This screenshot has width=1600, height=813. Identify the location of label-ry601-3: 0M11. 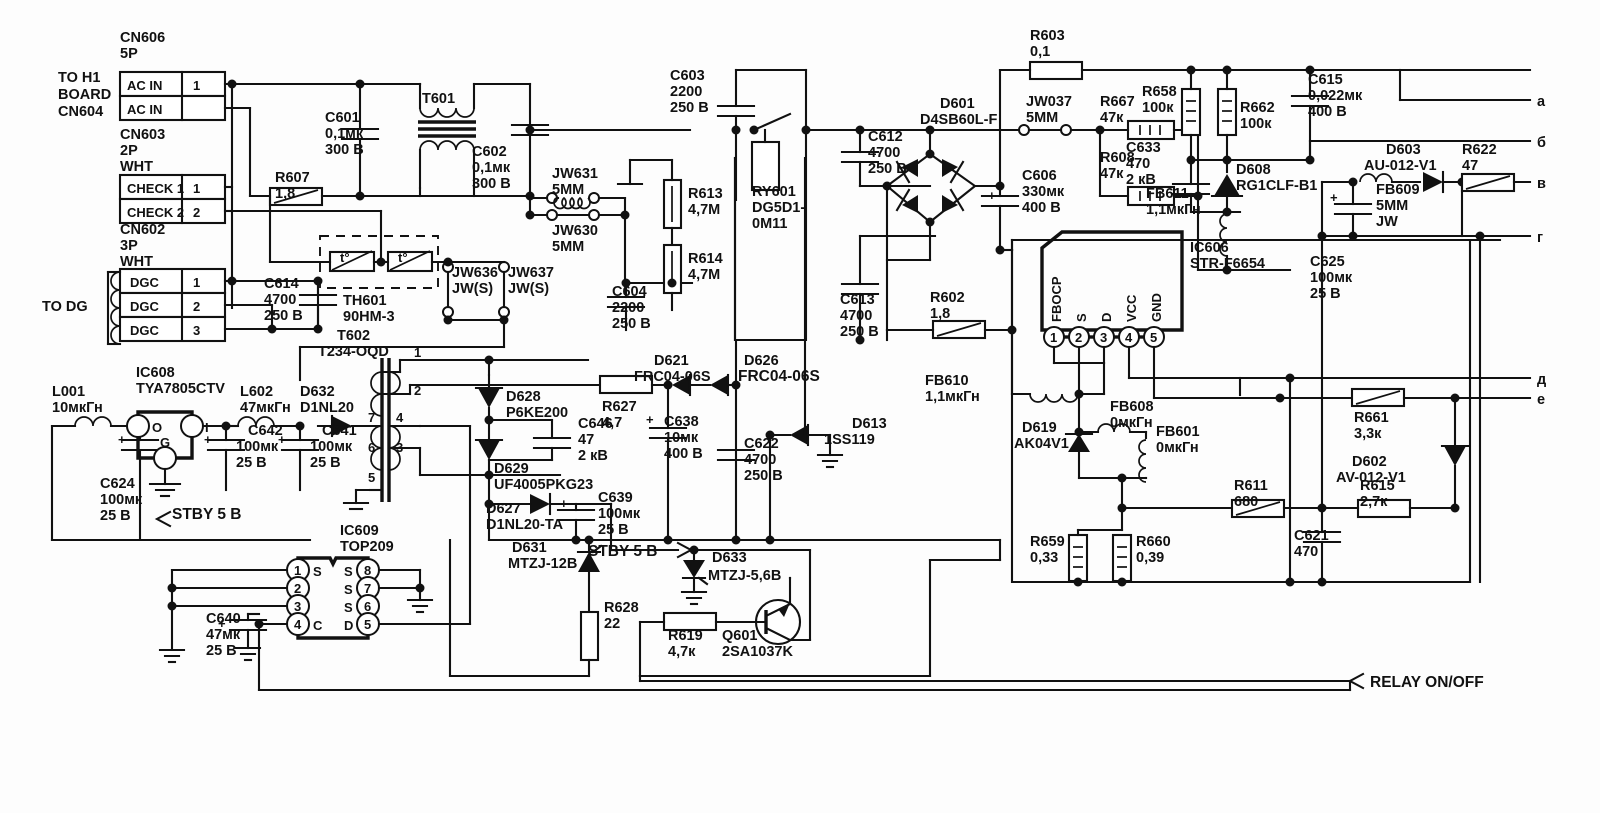
(769, 224).